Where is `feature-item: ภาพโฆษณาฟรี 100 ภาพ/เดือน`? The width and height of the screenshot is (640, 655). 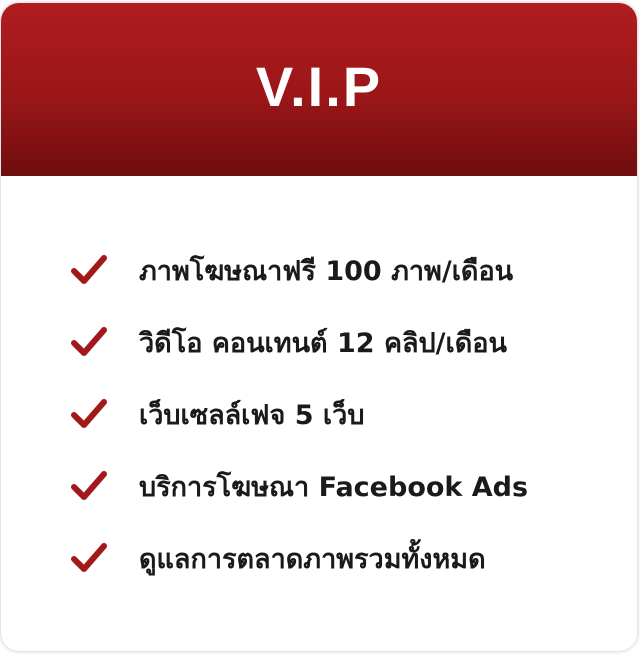
feature-item: ภาพโฆษณาฟรี 100 ภาพ/เดือน is located at coordinates (298, 270).